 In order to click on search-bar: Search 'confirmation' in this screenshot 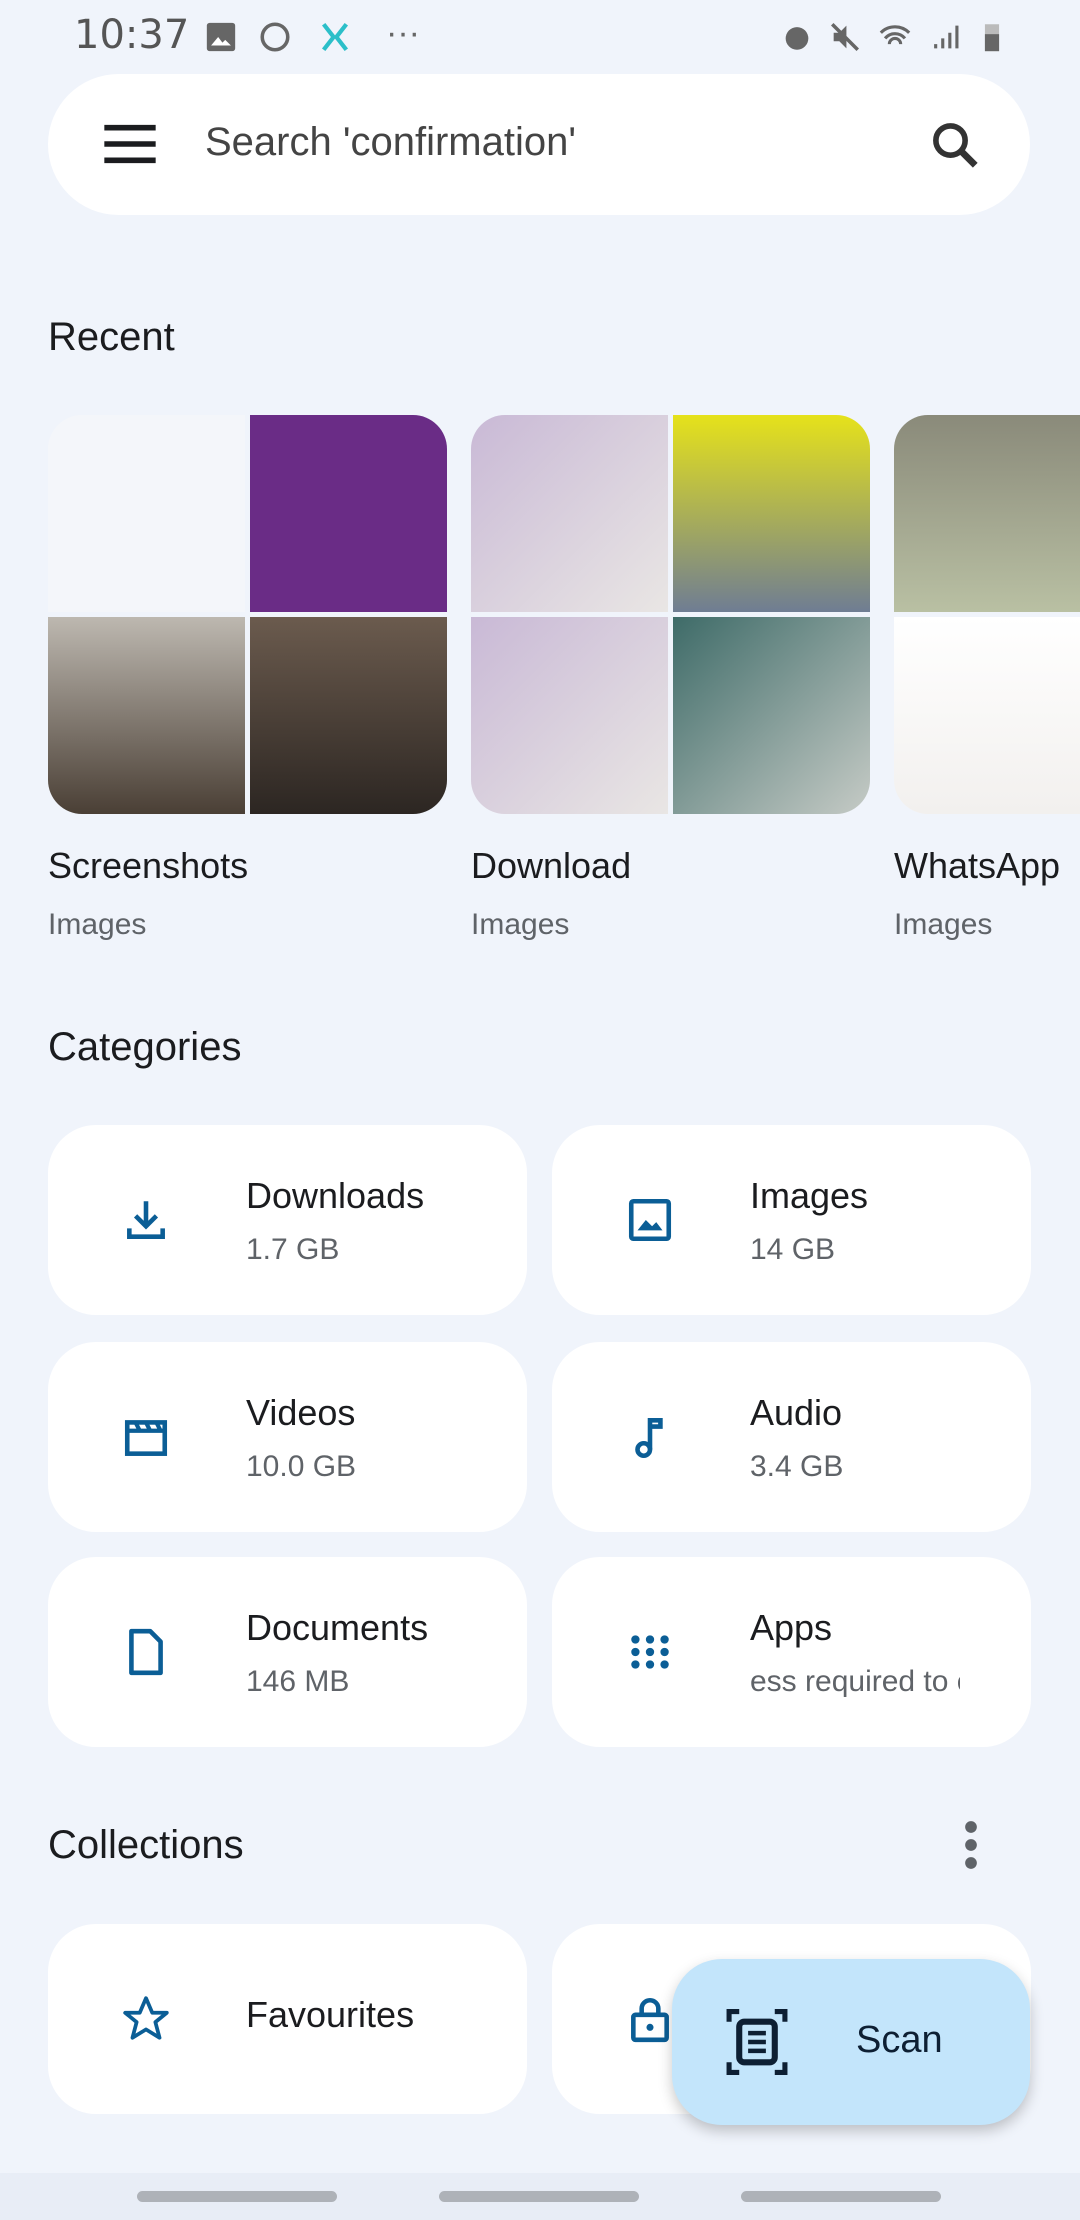, I will do `click(539, 144)`.